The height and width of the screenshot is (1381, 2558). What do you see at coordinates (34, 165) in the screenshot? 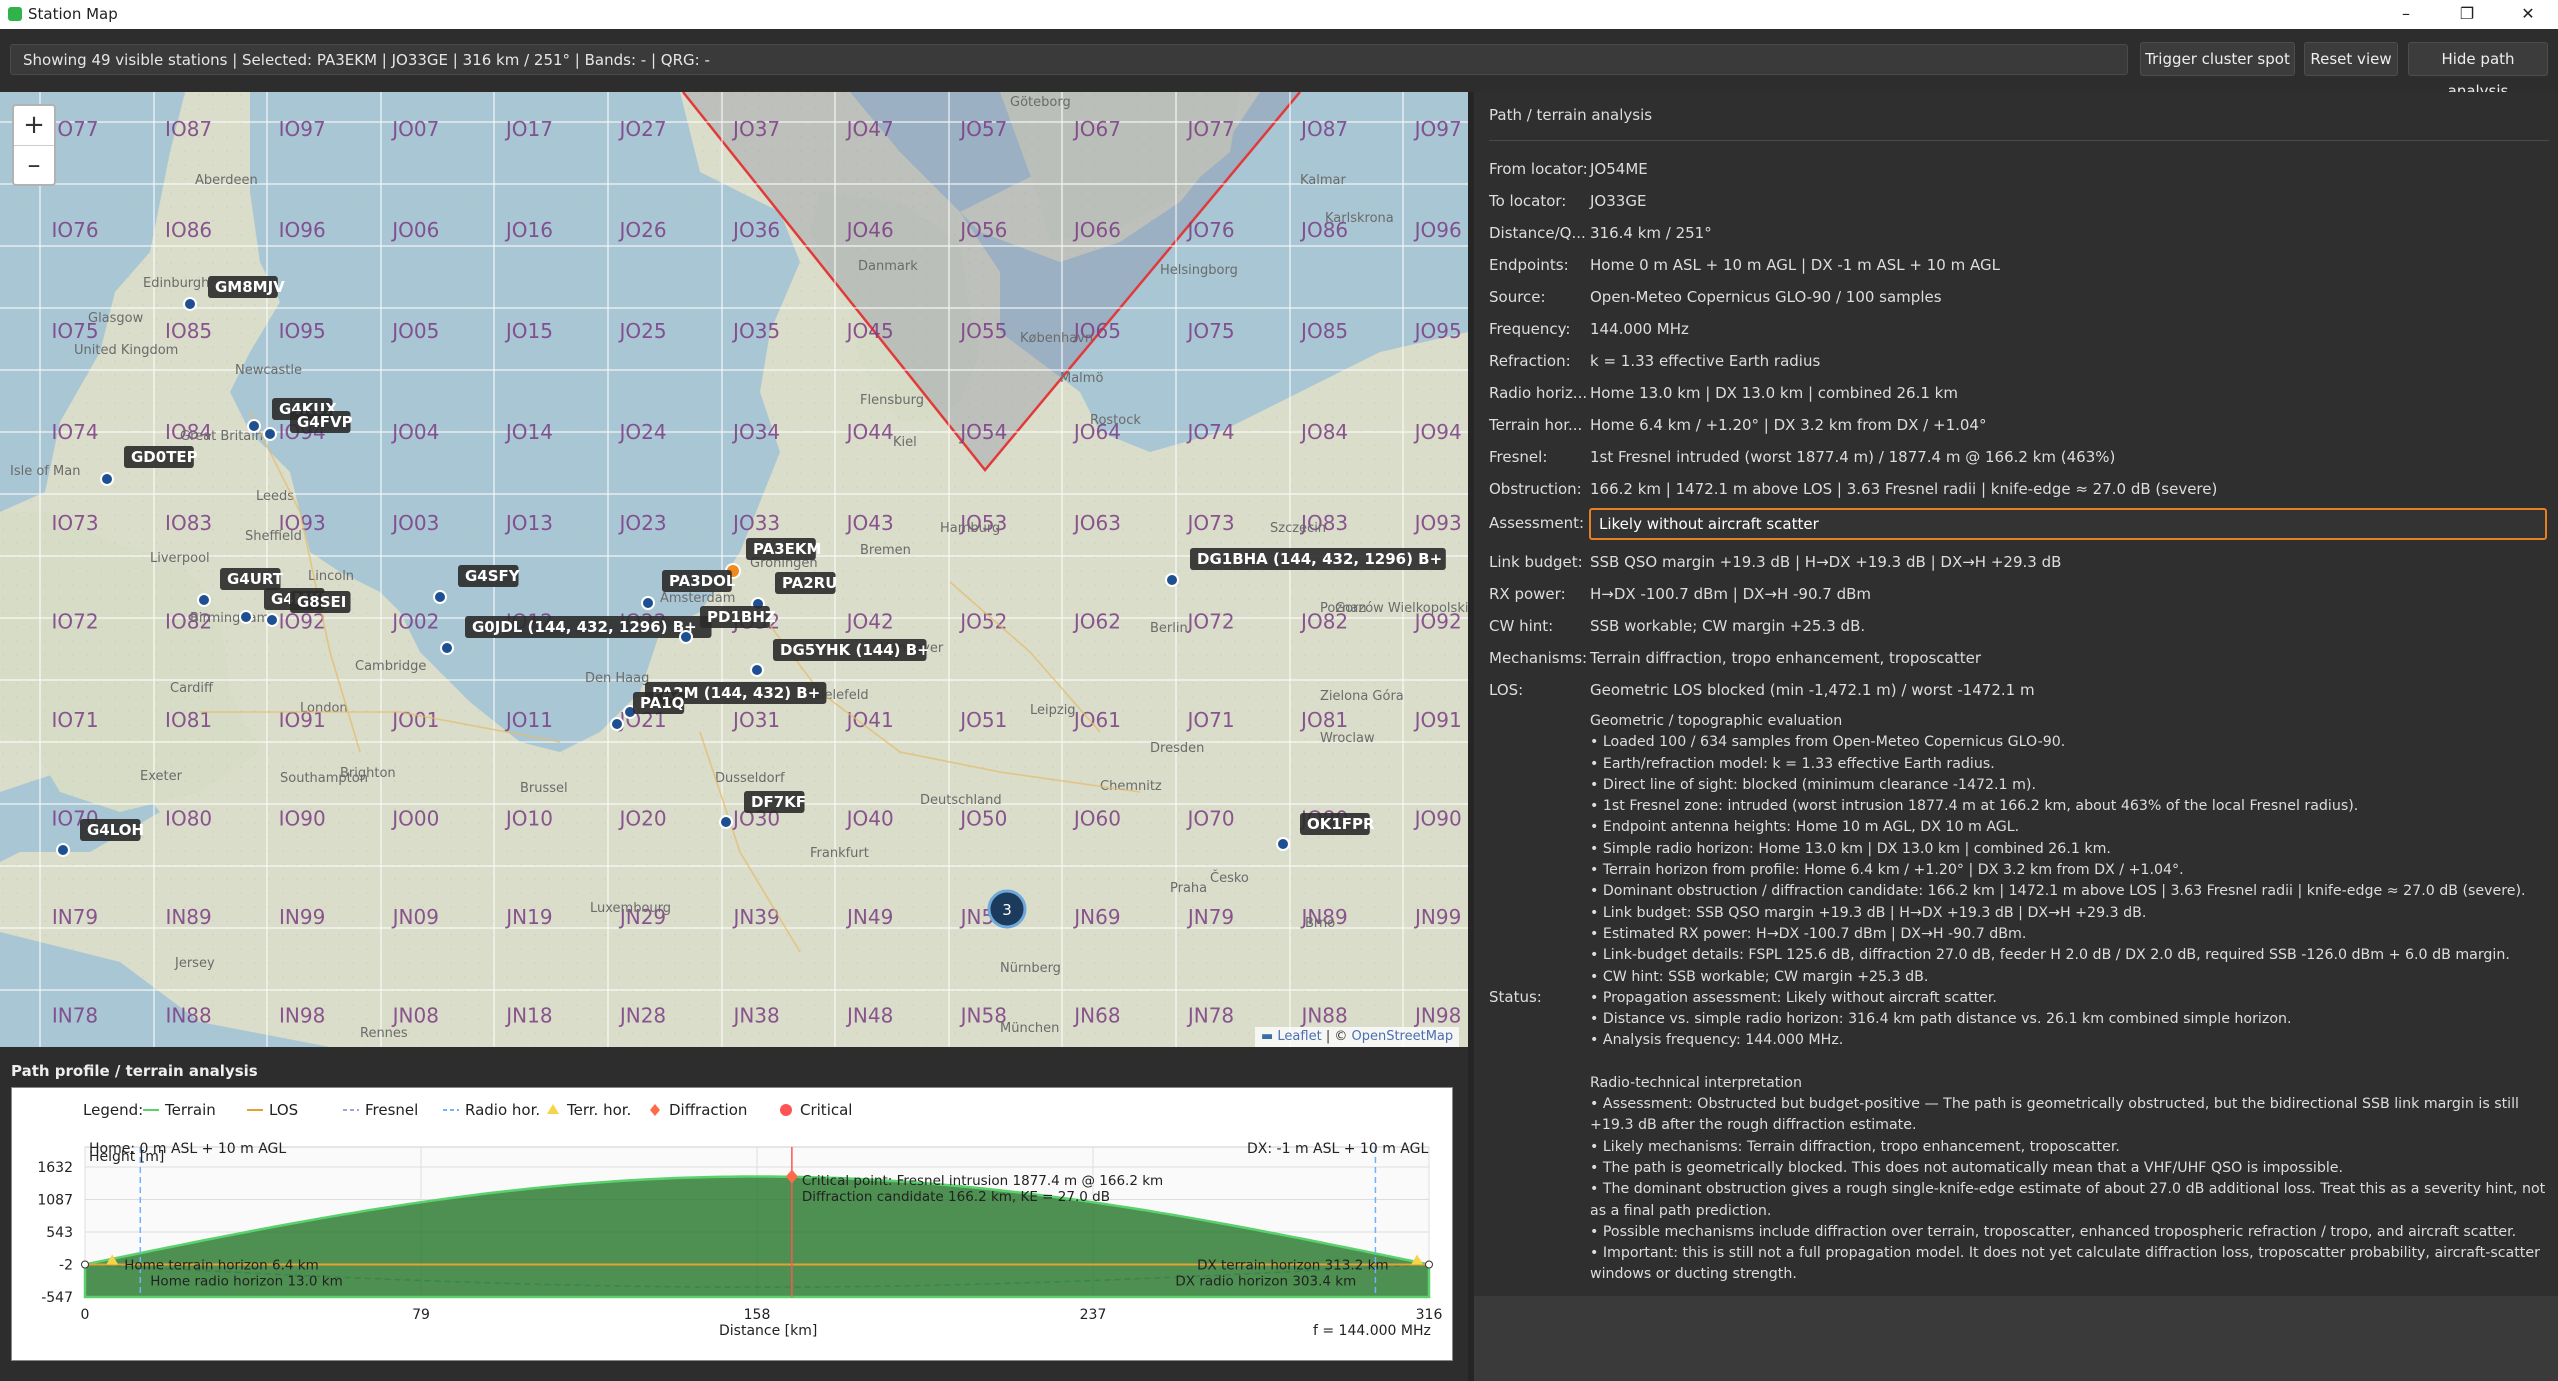
I see `zoom-out-button: –` at bounding box center [34, 165].